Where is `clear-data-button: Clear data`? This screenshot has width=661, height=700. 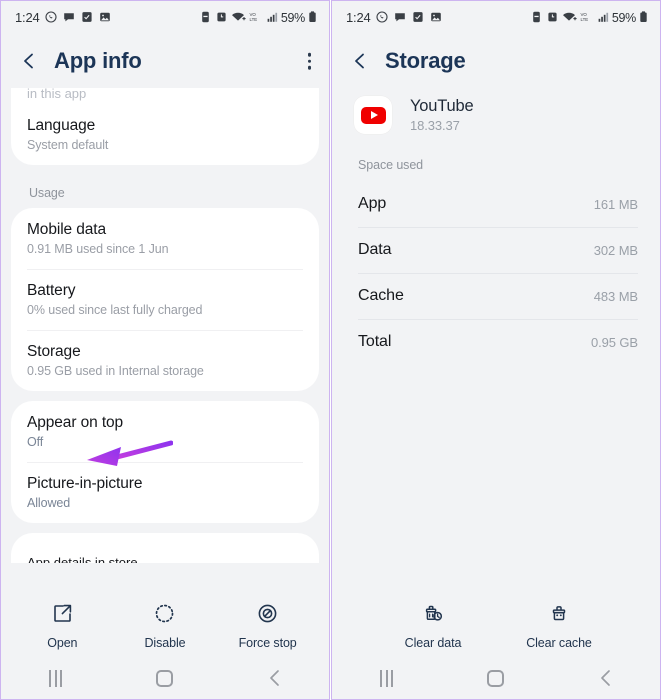
clear-data-button: Clear data is located at coordinates (433, 626).